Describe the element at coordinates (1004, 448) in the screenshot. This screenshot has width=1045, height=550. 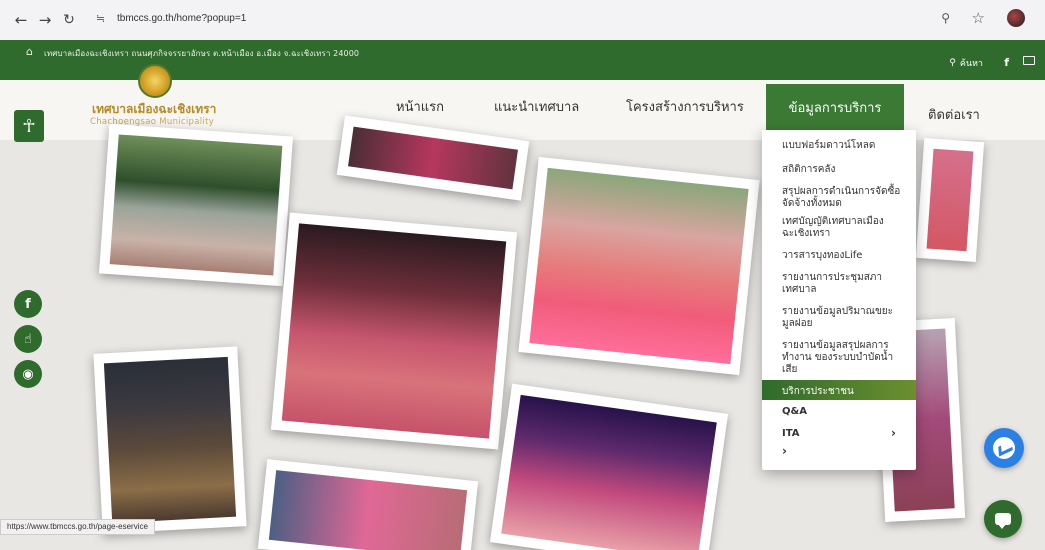
I see `messenger-icon` at that location.